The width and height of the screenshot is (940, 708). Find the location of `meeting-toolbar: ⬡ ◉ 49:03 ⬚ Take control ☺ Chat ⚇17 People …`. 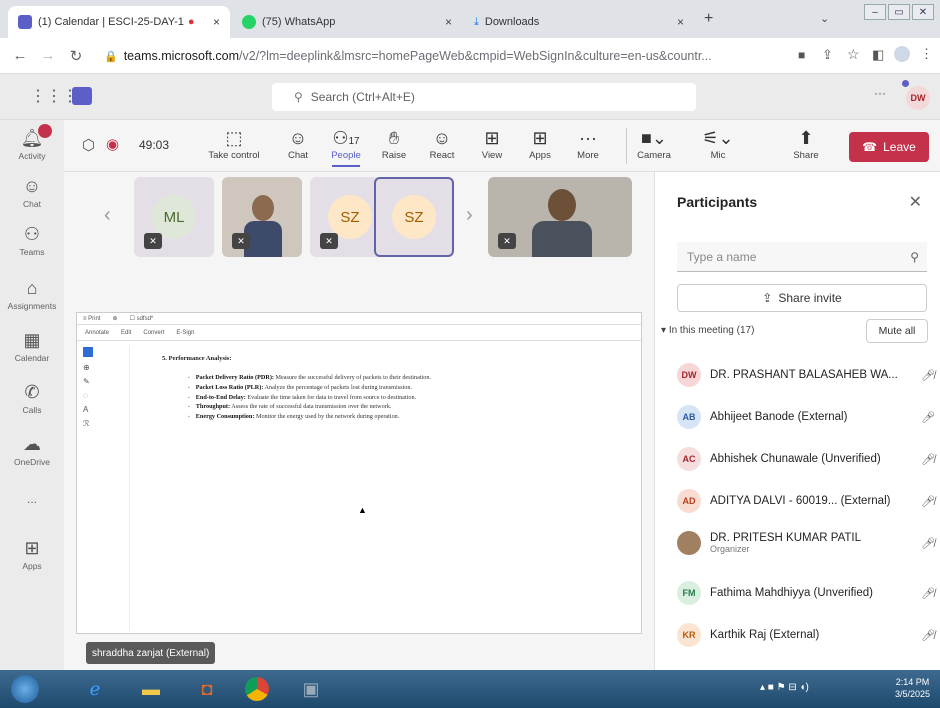

meeting-toolbar: ⬡ ◉ 49:03 ⬚ Take control ☺ Chat ⚇17 People … is located at coordinates (502, 146).